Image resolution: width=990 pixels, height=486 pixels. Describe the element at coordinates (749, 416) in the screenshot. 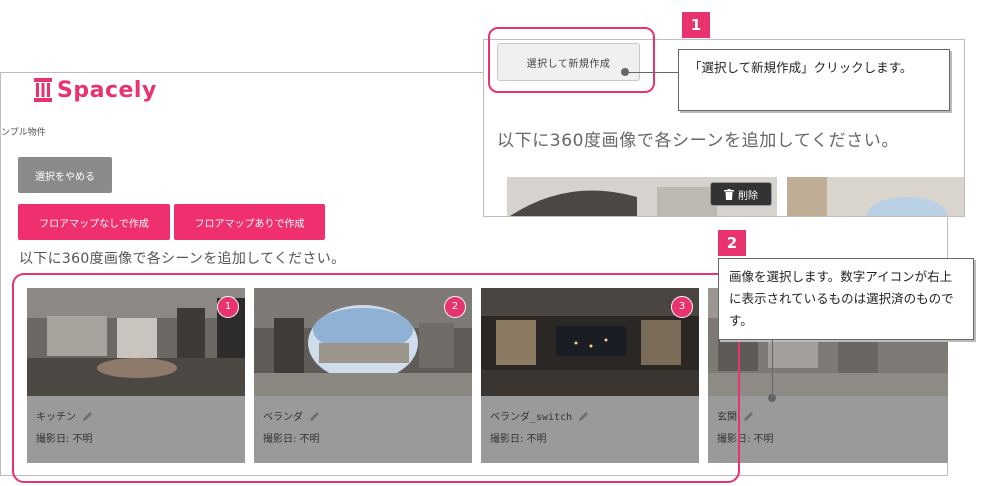

I see `pencil-icon` at that location.